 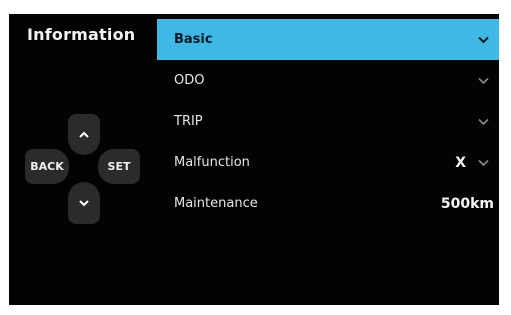 I want to click on down-button, so click(x=84, y=203).